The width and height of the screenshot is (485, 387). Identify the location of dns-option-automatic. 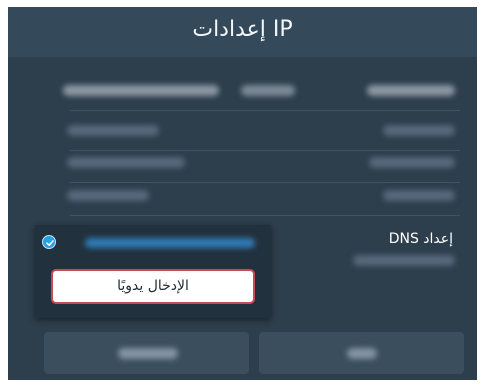
(170, 243).